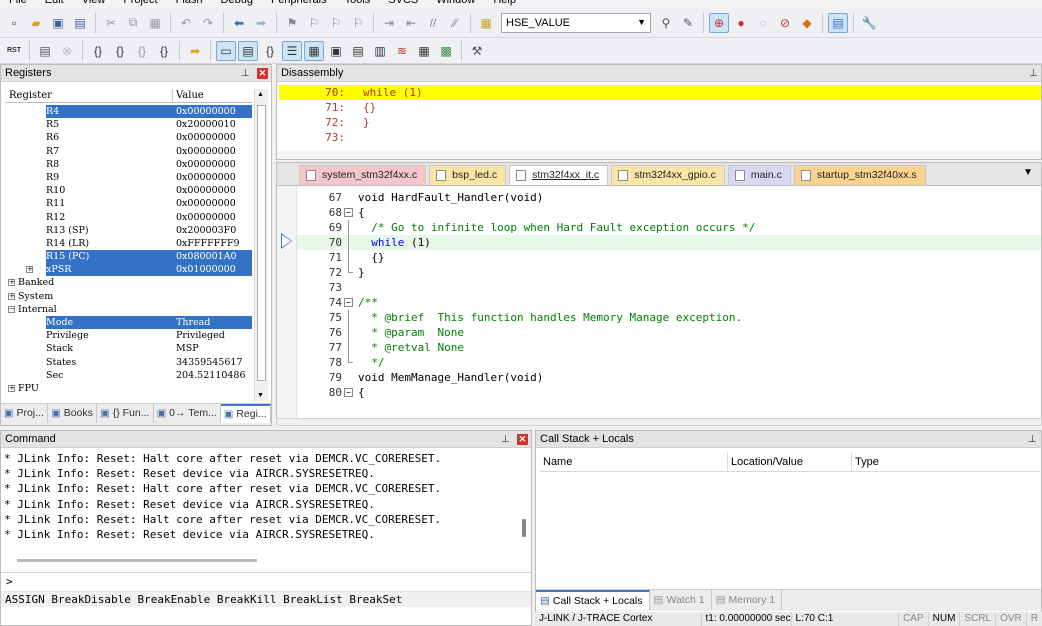 This screenshot has height=626, width=1042. What do you see at coordinates (58, 23) in the screenshot?
I see `save-icon: ▣` at bounding box center [58, 23].